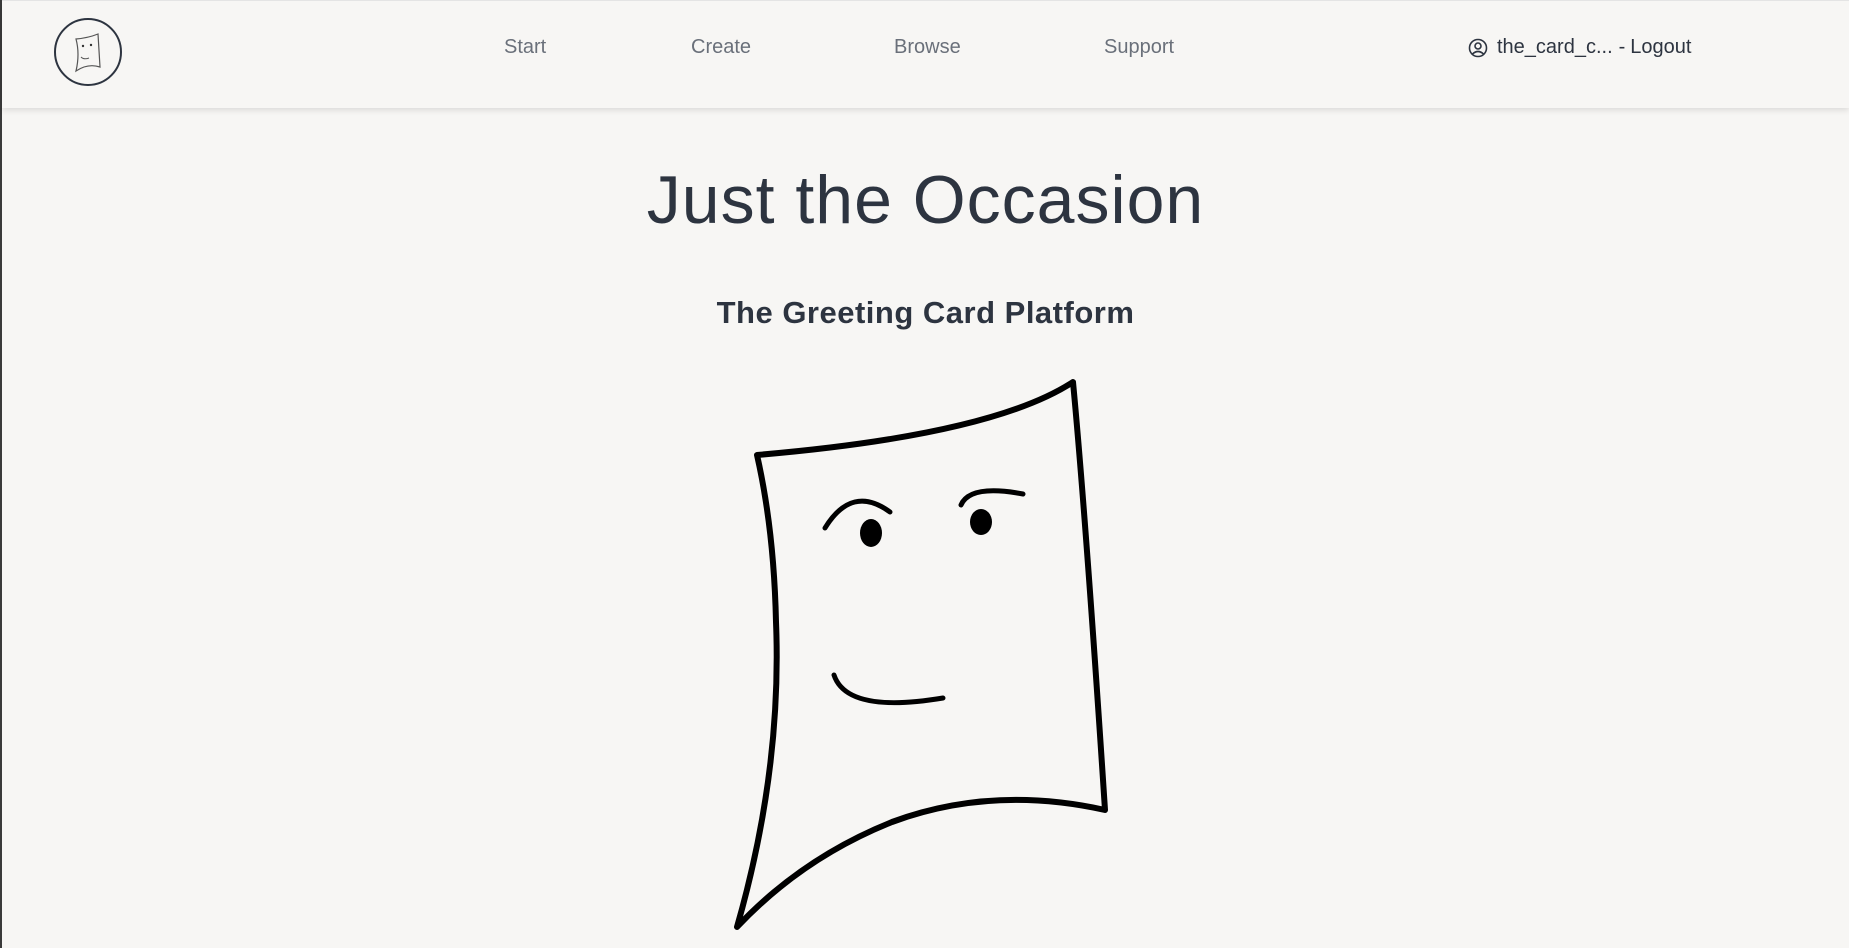 The width and height of the screenshot is (1849, 948). Describe the element at coordinates (925, 312) in the screenshot. I see `page-subtitle: The Greeting Card Platform` at that location.